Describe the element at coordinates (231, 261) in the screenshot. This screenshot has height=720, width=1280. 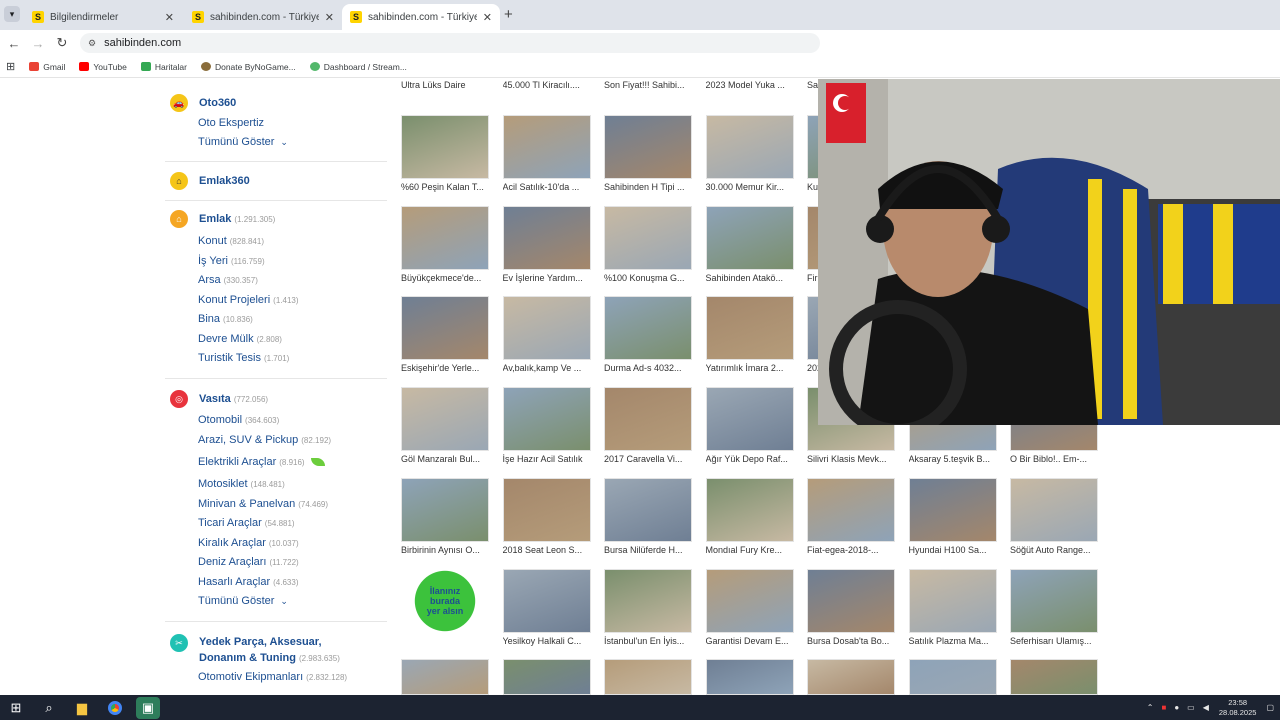
I see `sub-is-yeri: İş Yeri (116.759)` at that location.